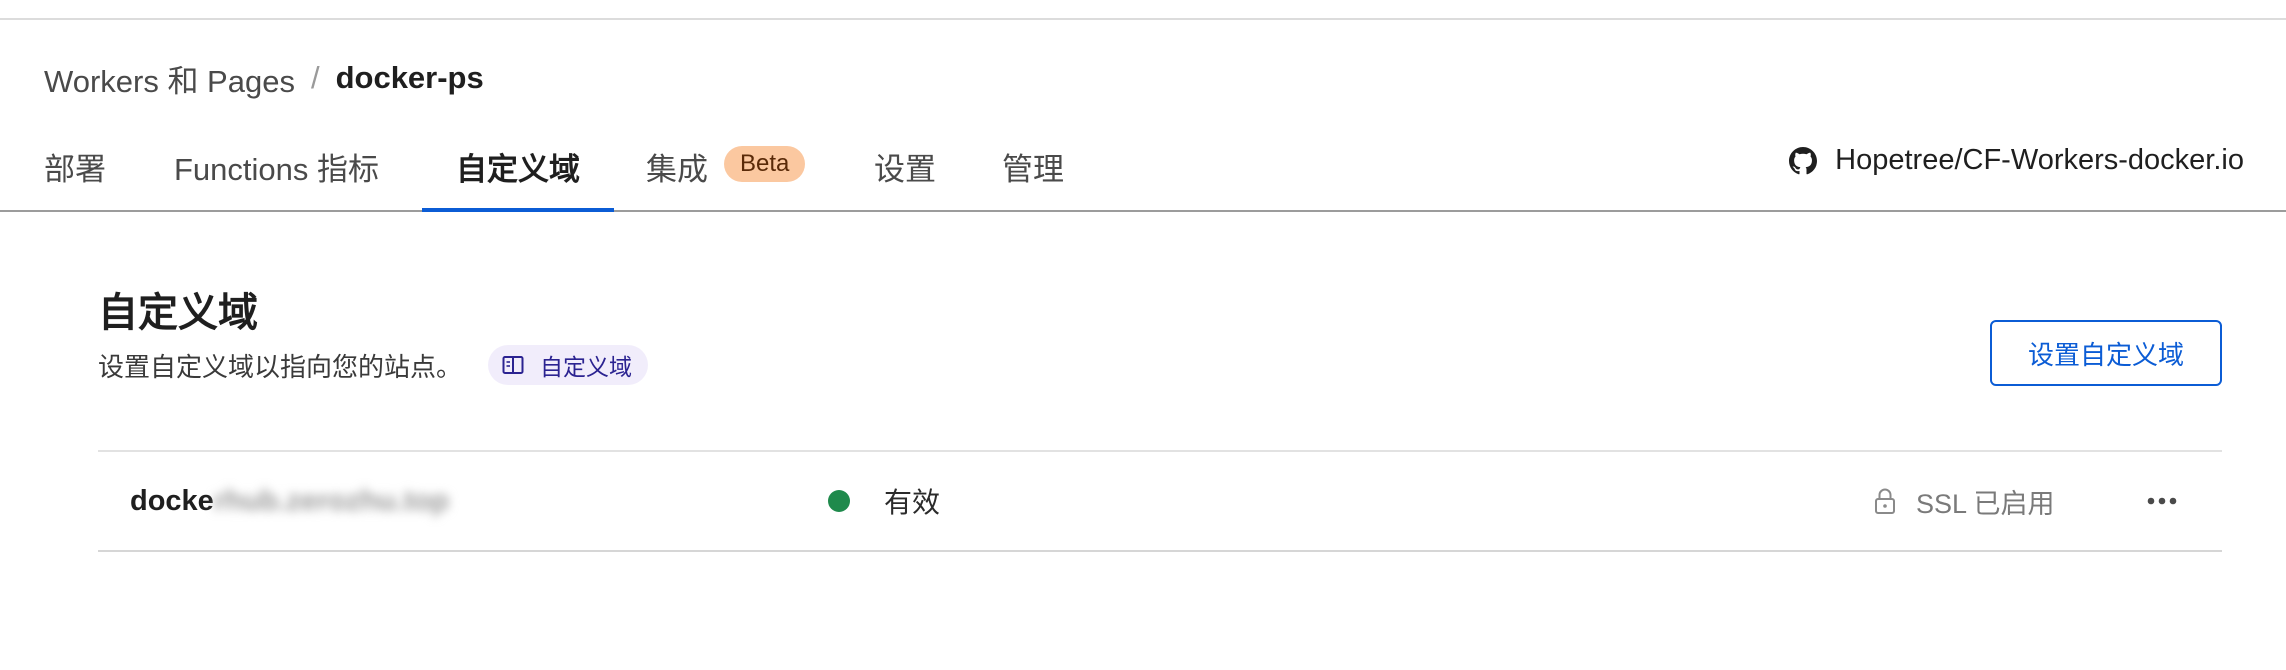 Image resolution: width=2286 pixels, height=670 pixels. Describe the element at coordinates (1160, 501) in the screenshot. I see `domain-row: docke rhub.zerozhu.top 有效 SSL 已启用` at that location.